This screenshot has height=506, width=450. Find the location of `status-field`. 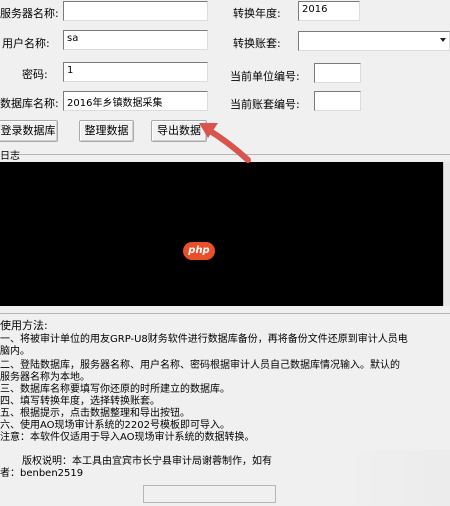

status-field is located at coordinates (209, 494).